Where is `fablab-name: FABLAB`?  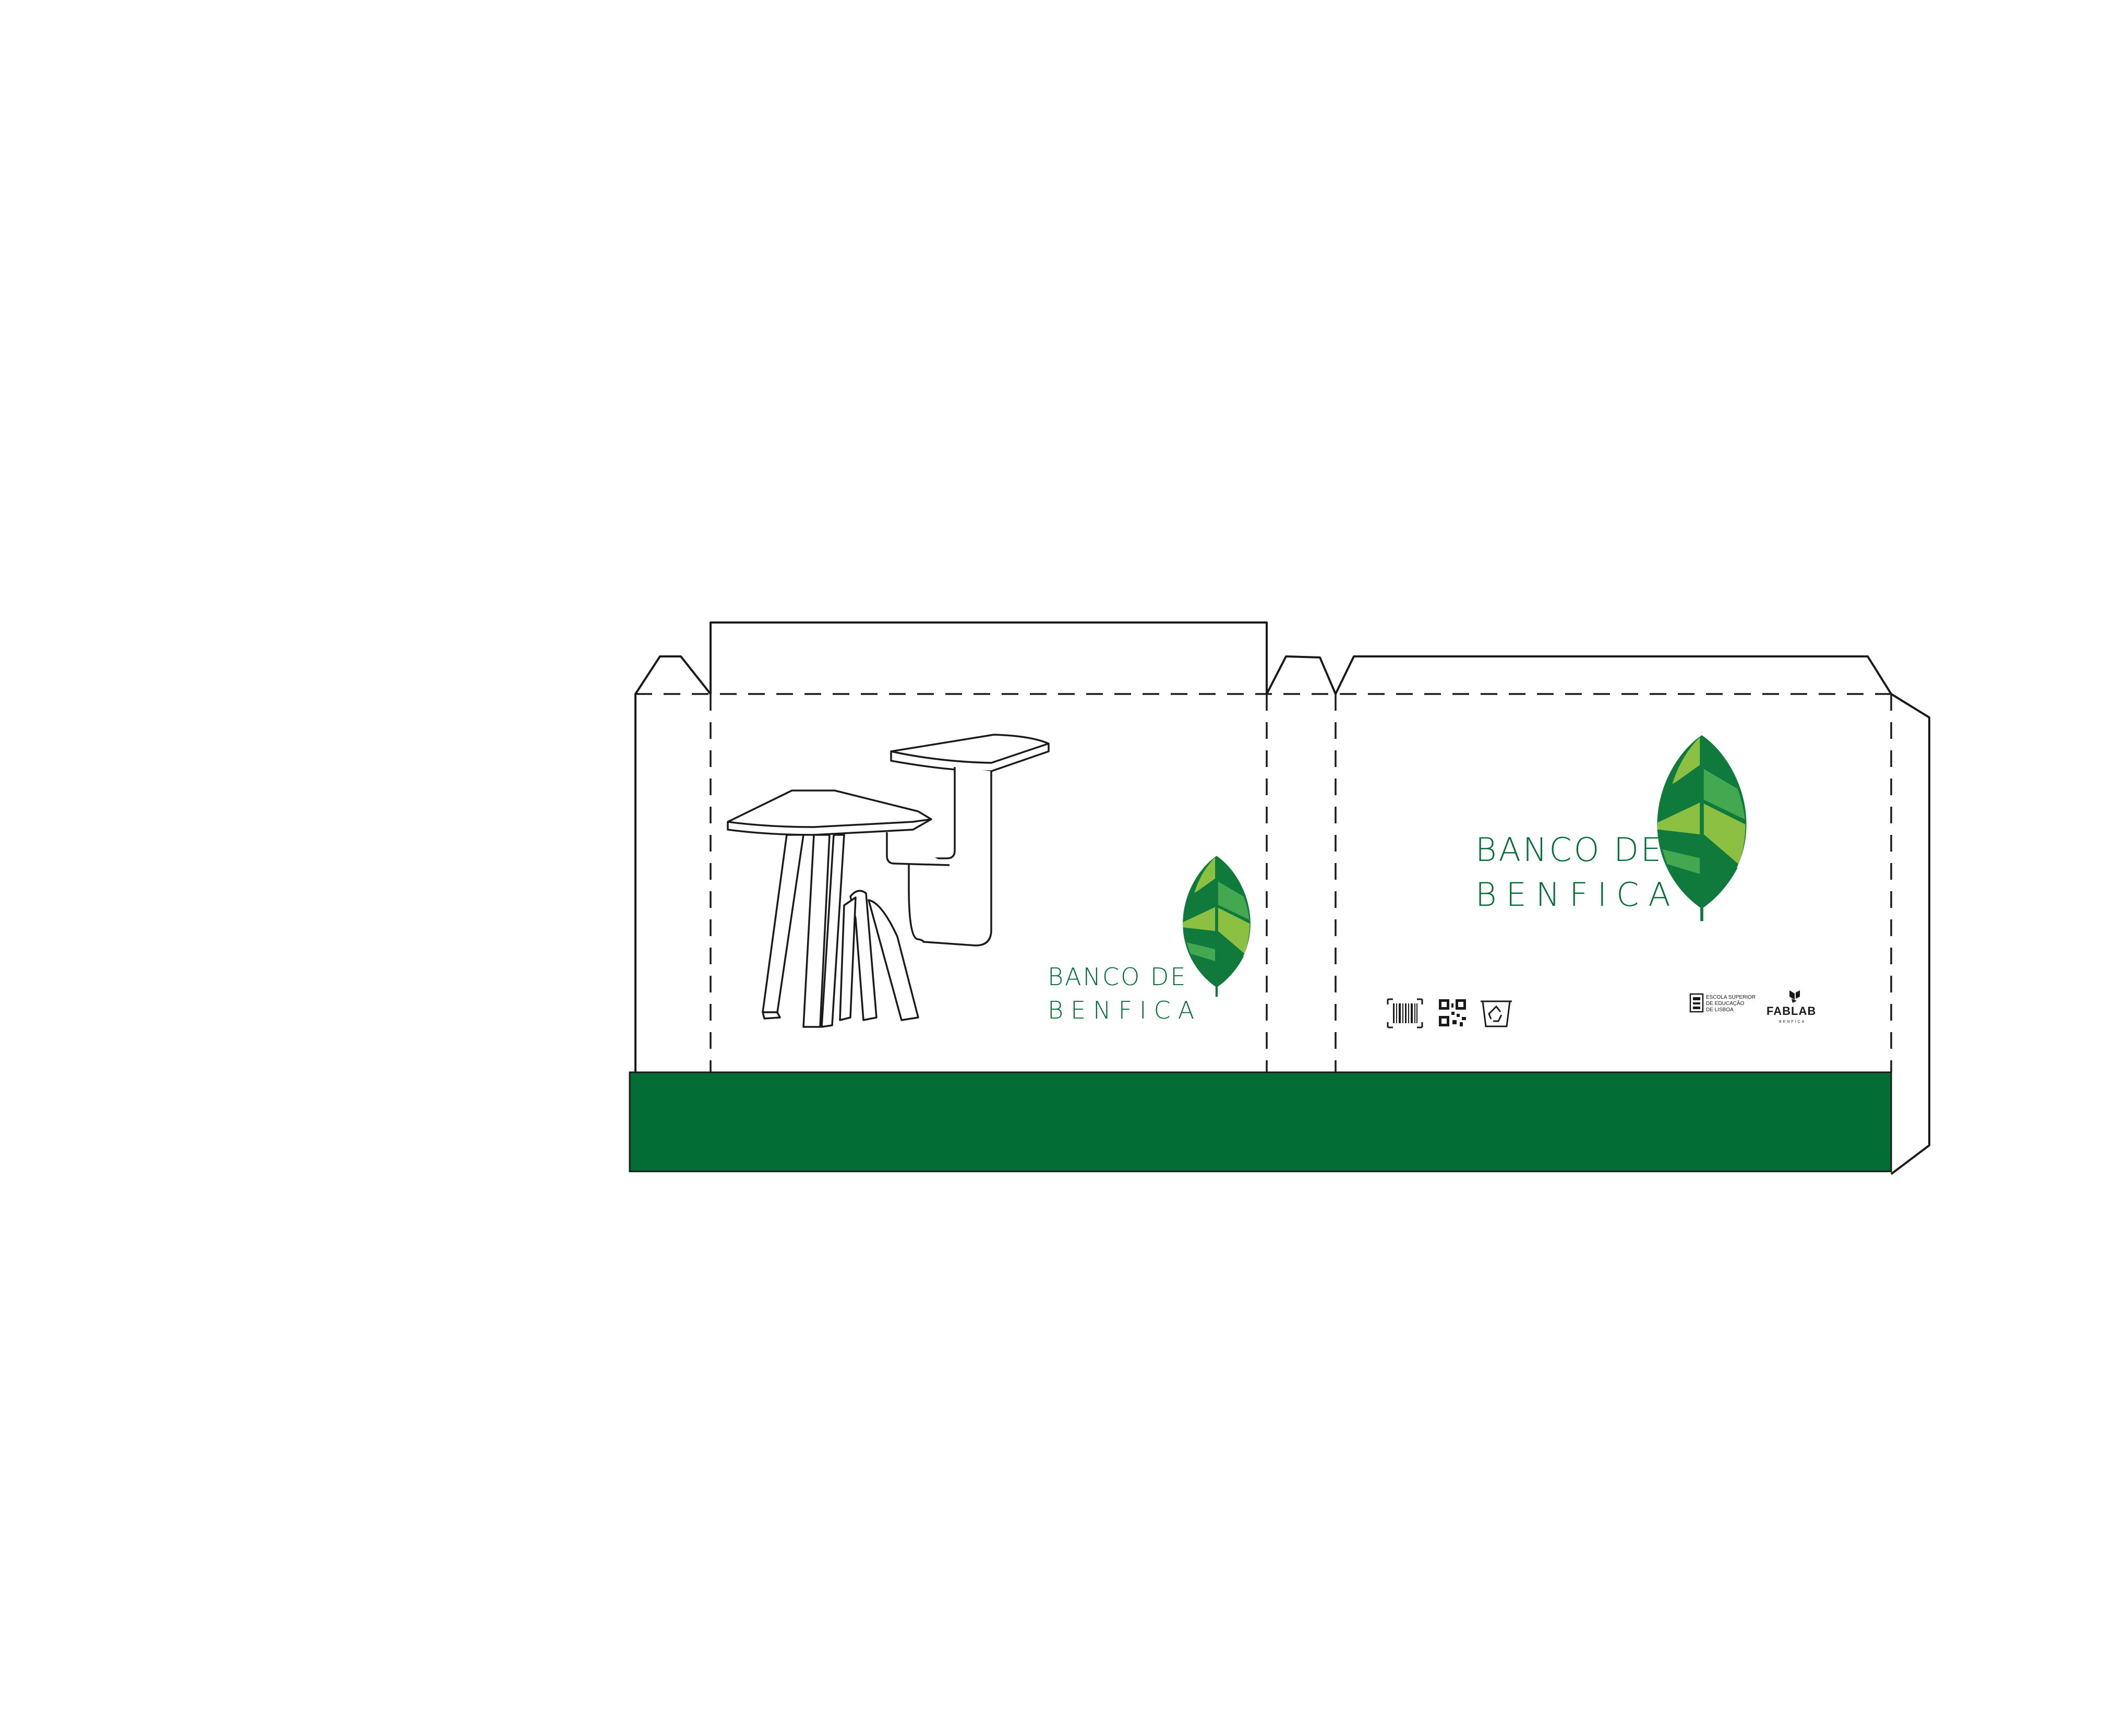
fablab-name: FABLAB is located at coordinates (1791, 1010).